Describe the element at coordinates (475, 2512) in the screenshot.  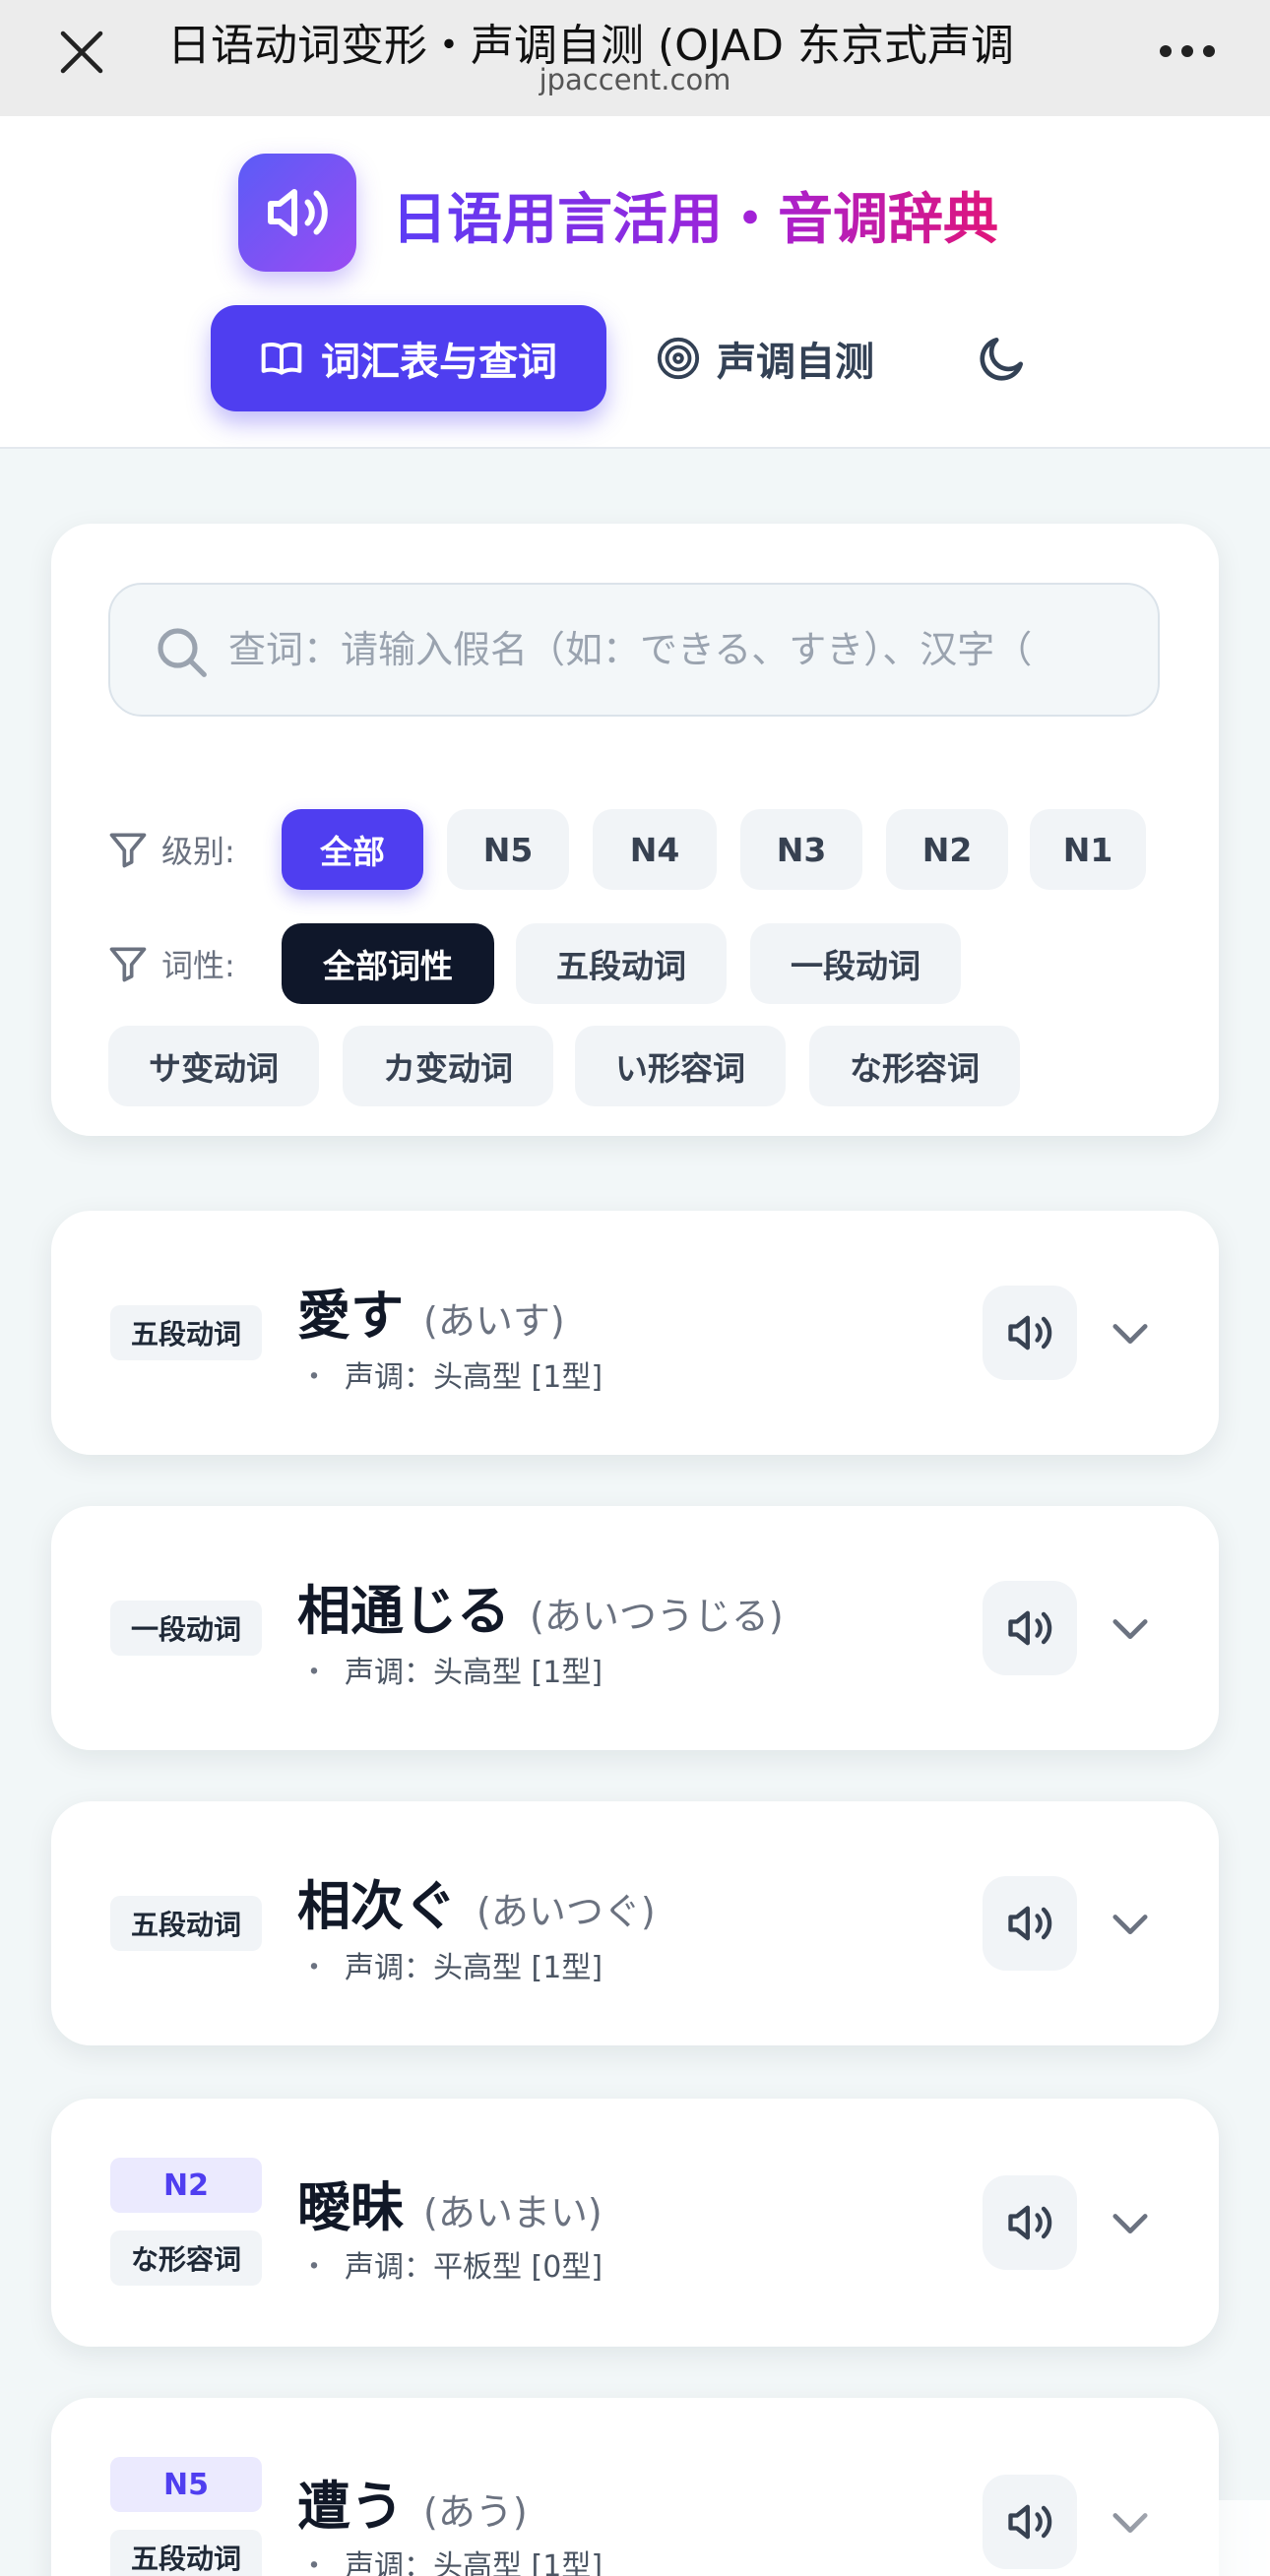
I see `word-reading: (あう)` at that location.